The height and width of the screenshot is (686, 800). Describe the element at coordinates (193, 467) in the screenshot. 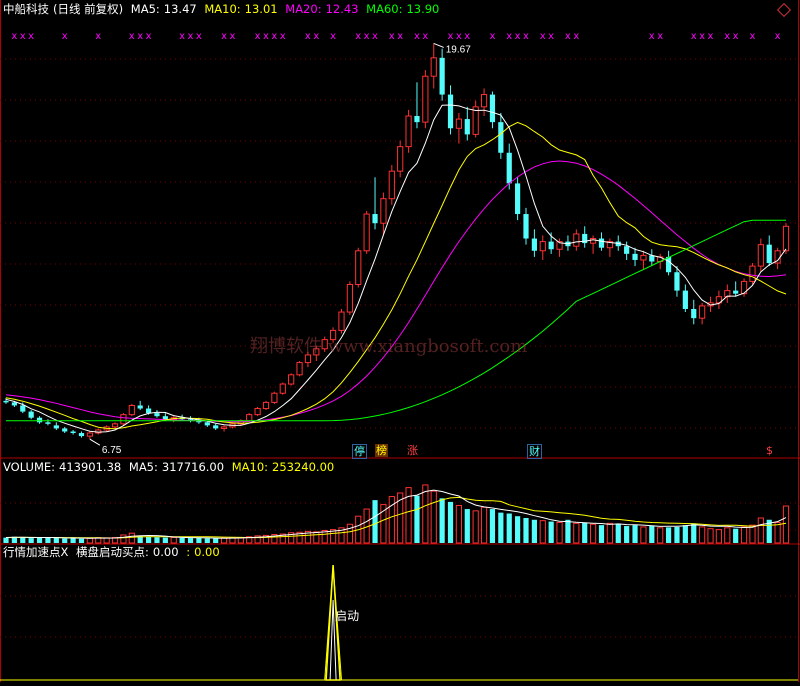

I see `volume-ma5-value: 317716.00` at that location.